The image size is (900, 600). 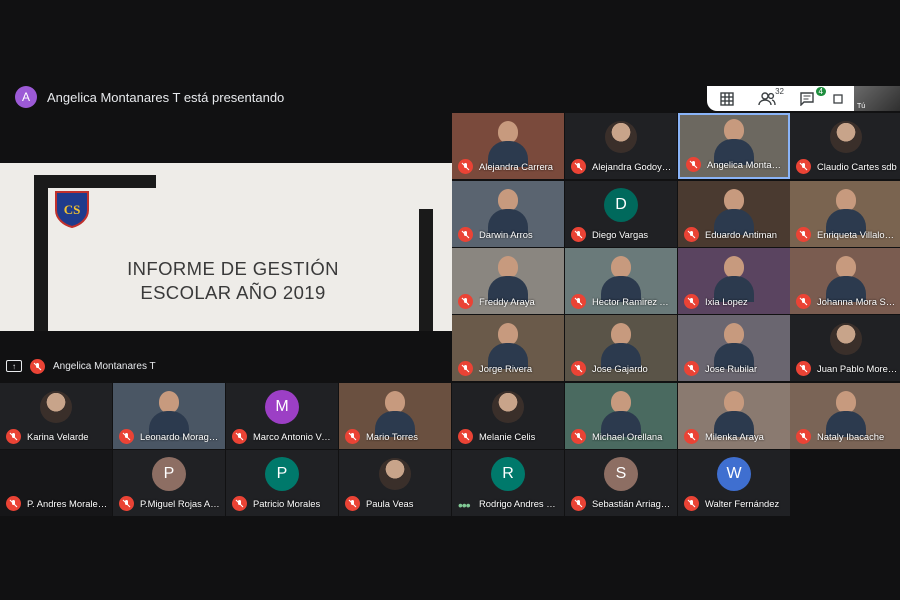 I want to click on participant-tile: Karina Velarde, so click(x=56, y=416).